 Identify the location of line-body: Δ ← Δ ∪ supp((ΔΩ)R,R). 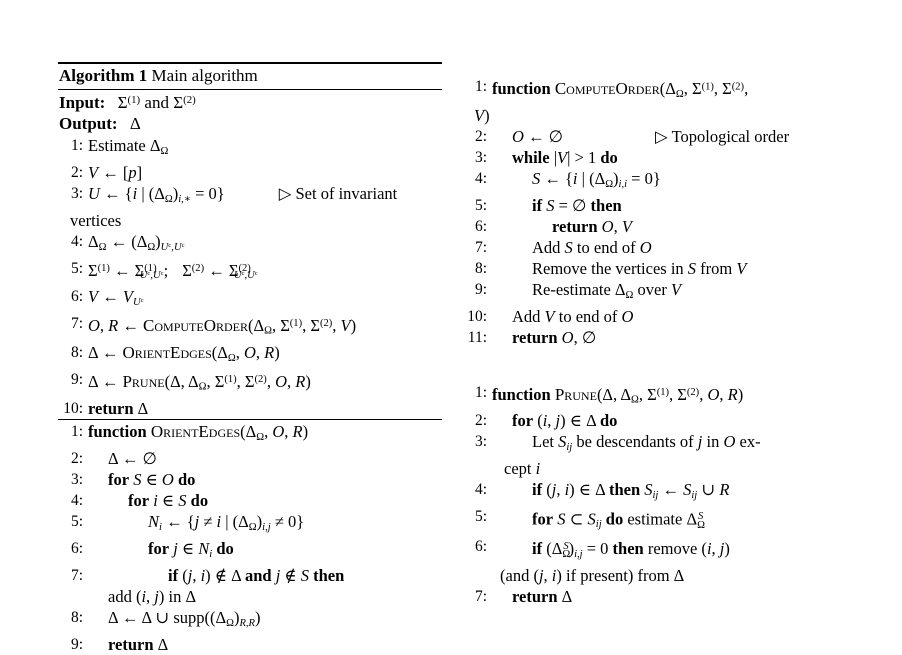
(184, 618).